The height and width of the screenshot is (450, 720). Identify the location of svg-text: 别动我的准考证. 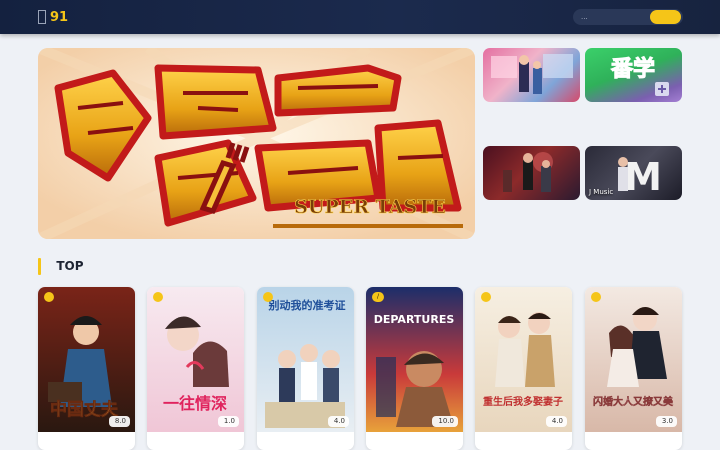
(307, 305).